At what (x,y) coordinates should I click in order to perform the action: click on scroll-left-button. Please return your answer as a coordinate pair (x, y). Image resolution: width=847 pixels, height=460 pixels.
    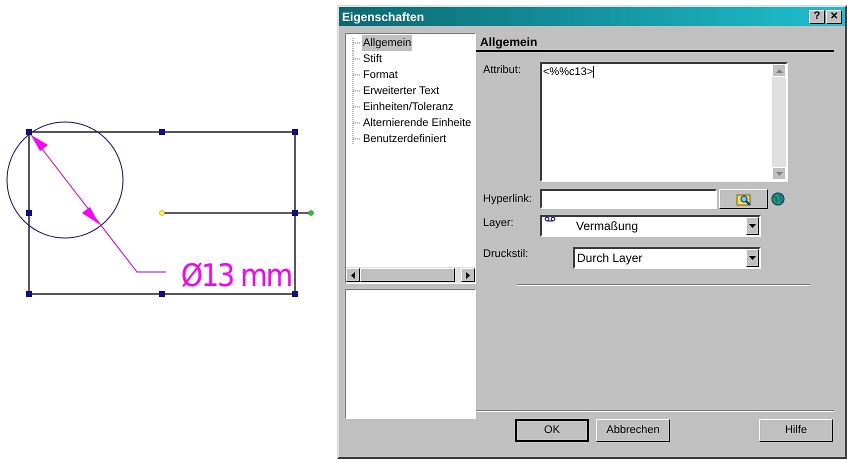
    Looking at the image, I should click on (353, 275).